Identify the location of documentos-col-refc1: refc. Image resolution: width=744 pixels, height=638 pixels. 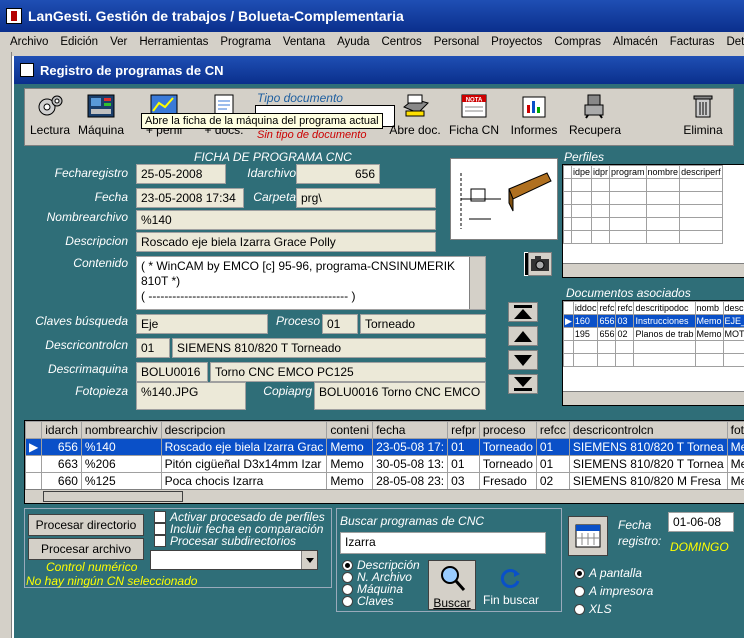
(607, 308).